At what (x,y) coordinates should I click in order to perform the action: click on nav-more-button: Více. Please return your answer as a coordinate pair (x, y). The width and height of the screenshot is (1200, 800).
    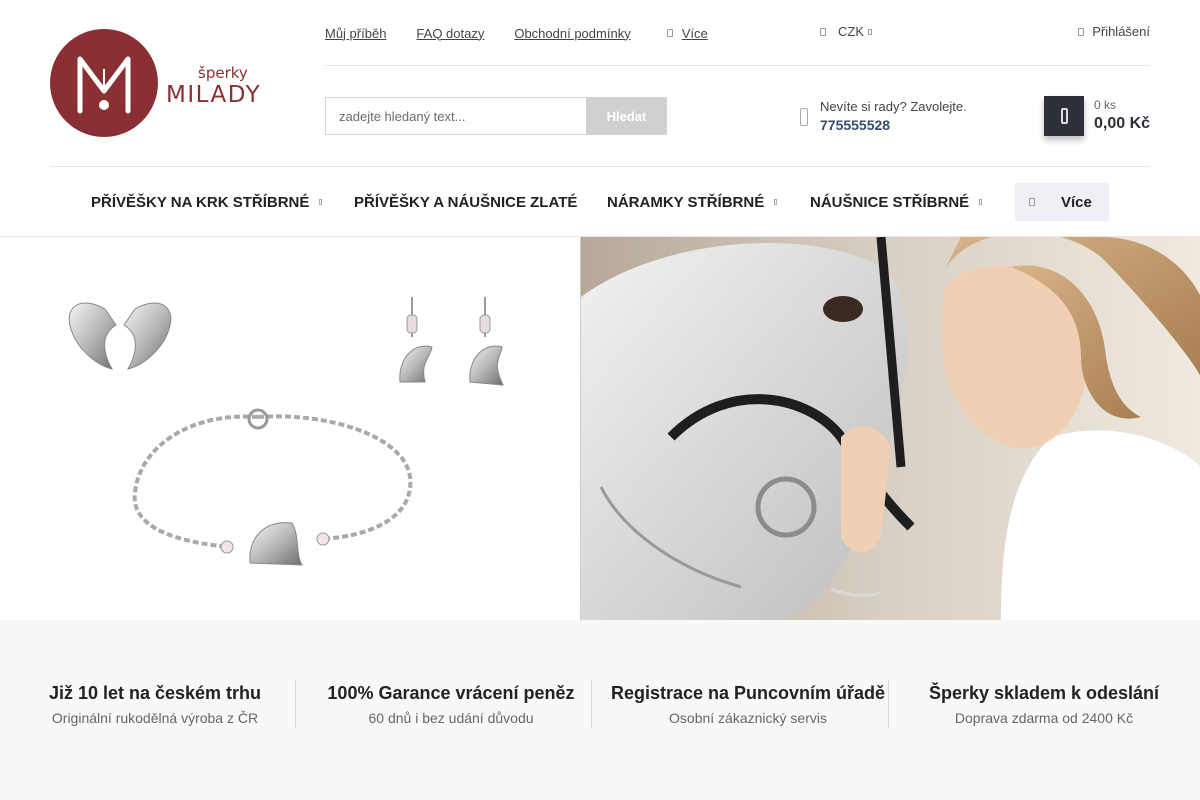
    Looking at the image, I should click on (1062, 202).